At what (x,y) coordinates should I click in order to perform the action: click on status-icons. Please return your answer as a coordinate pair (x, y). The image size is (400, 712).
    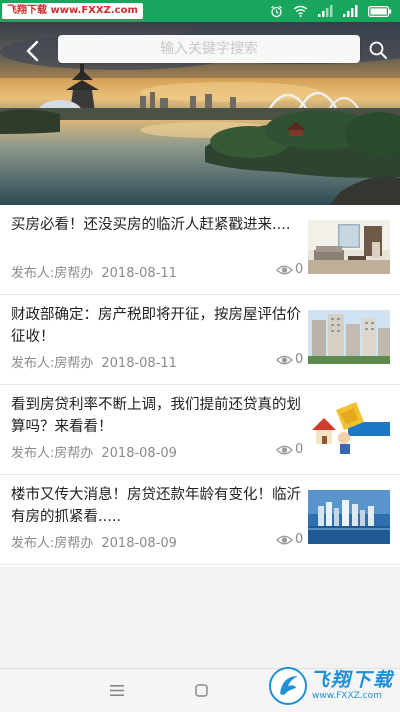
    Looking at the image, I should click on (331, 11).